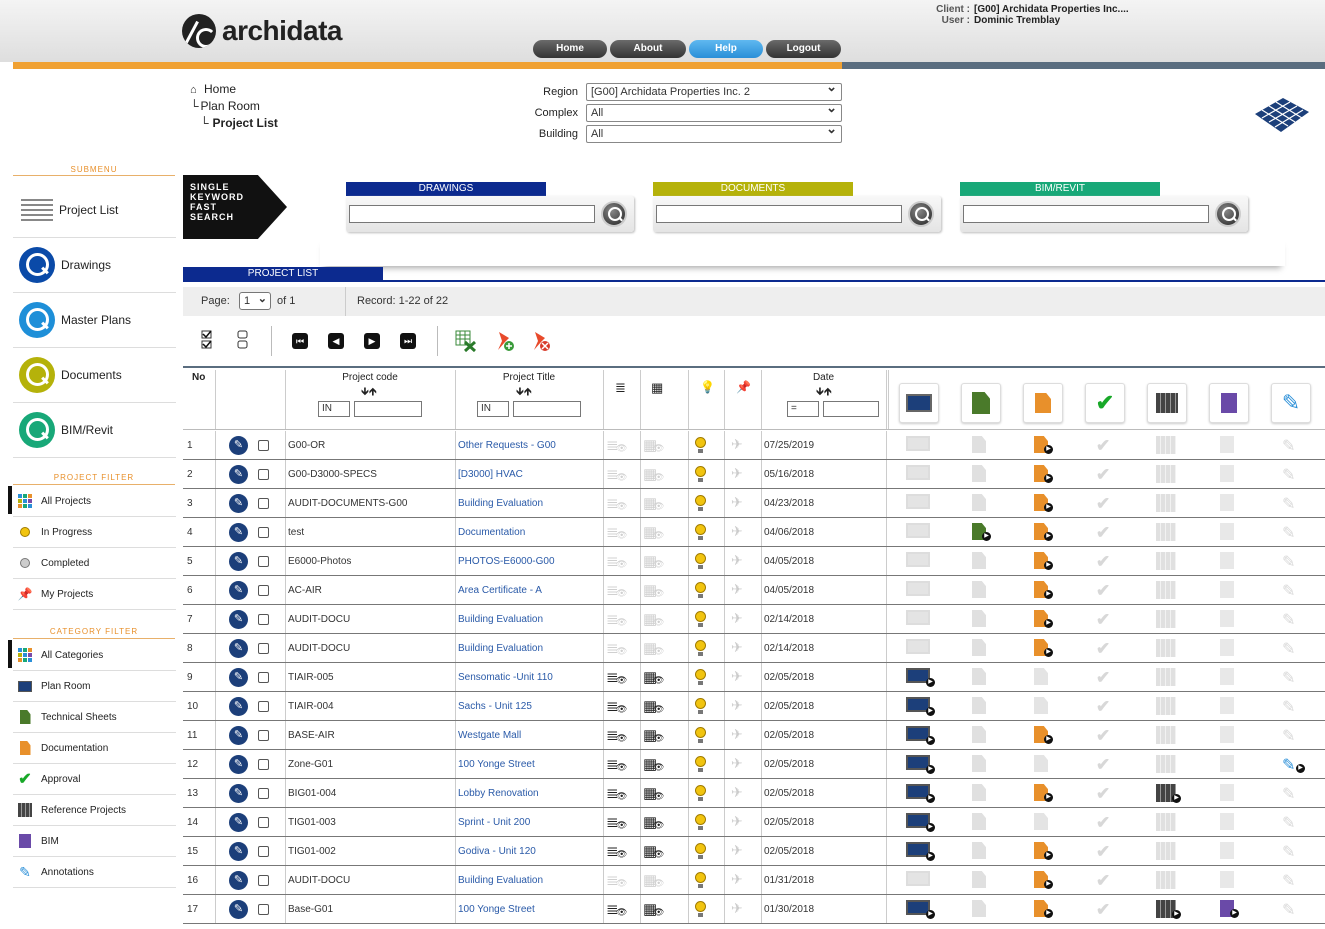 This screenshot has width=1325, height=929. What do you see at coordinates (714, 132) in the screenshot?
I see `building-select: All` at bounding box center [714, 132].